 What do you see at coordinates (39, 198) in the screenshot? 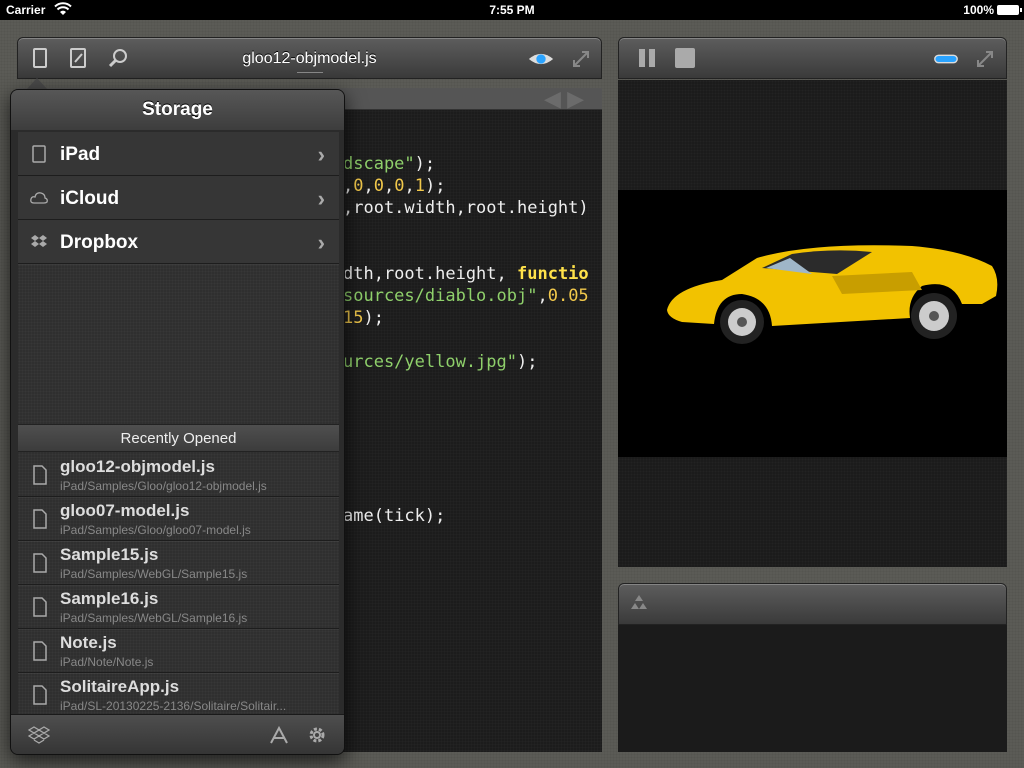
I see `cloud-icon` at bounding box center [39, 198].